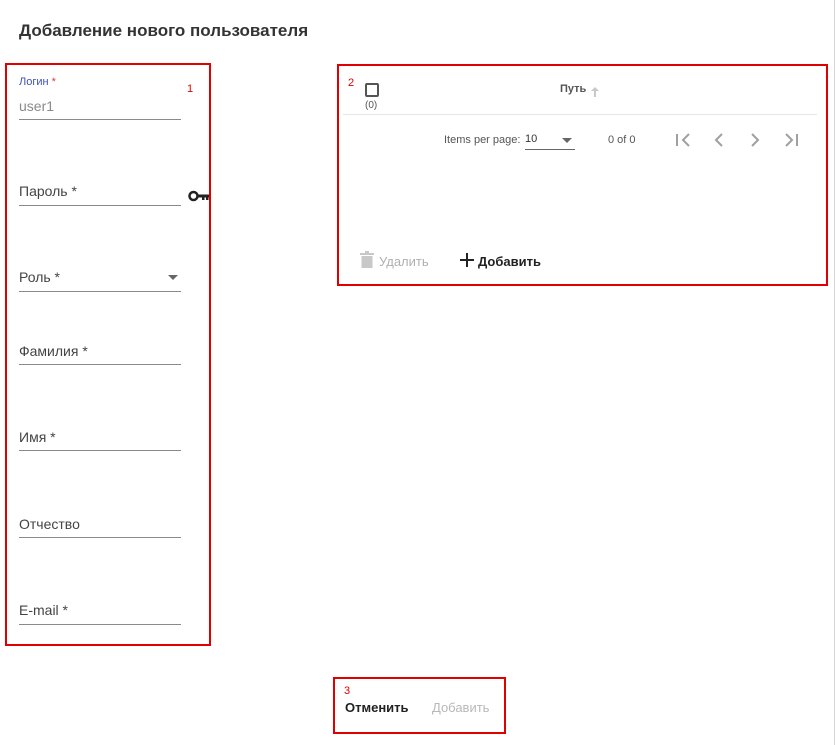 This screenshot has height=745, width=838. Describe the element at coordinates (37, 437) in the screenshot. I see `first-name-label: Имя *` at that location.